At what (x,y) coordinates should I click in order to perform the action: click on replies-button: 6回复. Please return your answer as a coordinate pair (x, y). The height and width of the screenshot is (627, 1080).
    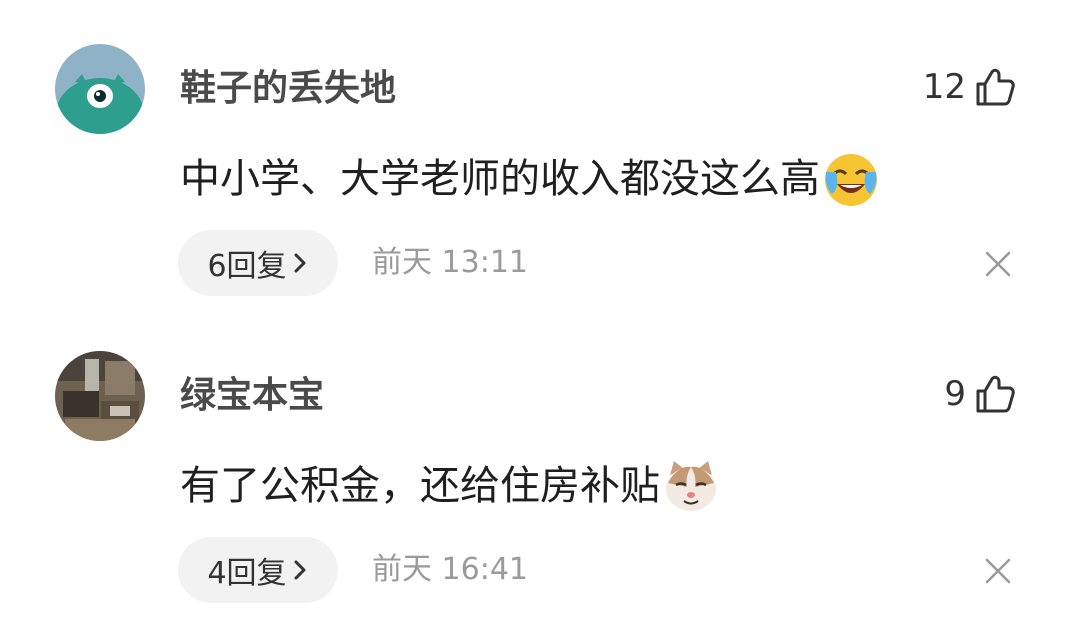
    Looking at the image, I should click on (258, 263).